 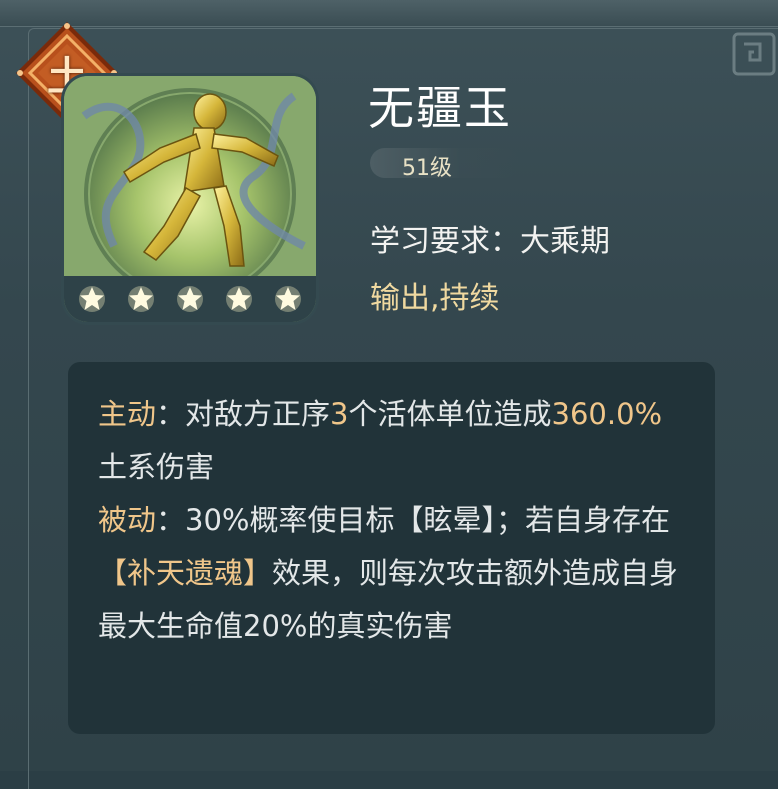 What do you see at coordinates (339, 414) in the screenshot?
I see `target-count: 3` at bounding box center [339, 414].